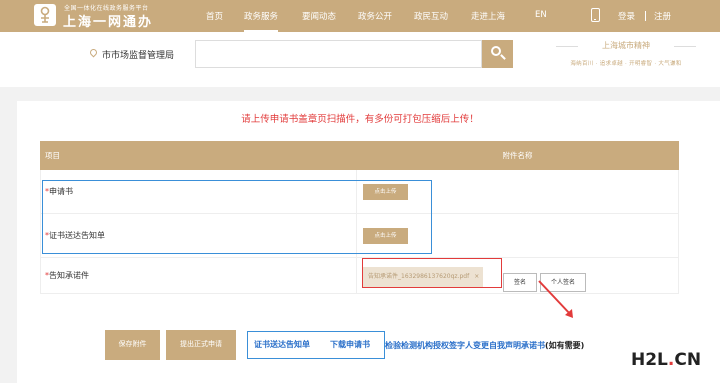  Describe the element at coordinates (108, 20) in the screenshot. I see `brand-name: 上海一网通办` at that location.